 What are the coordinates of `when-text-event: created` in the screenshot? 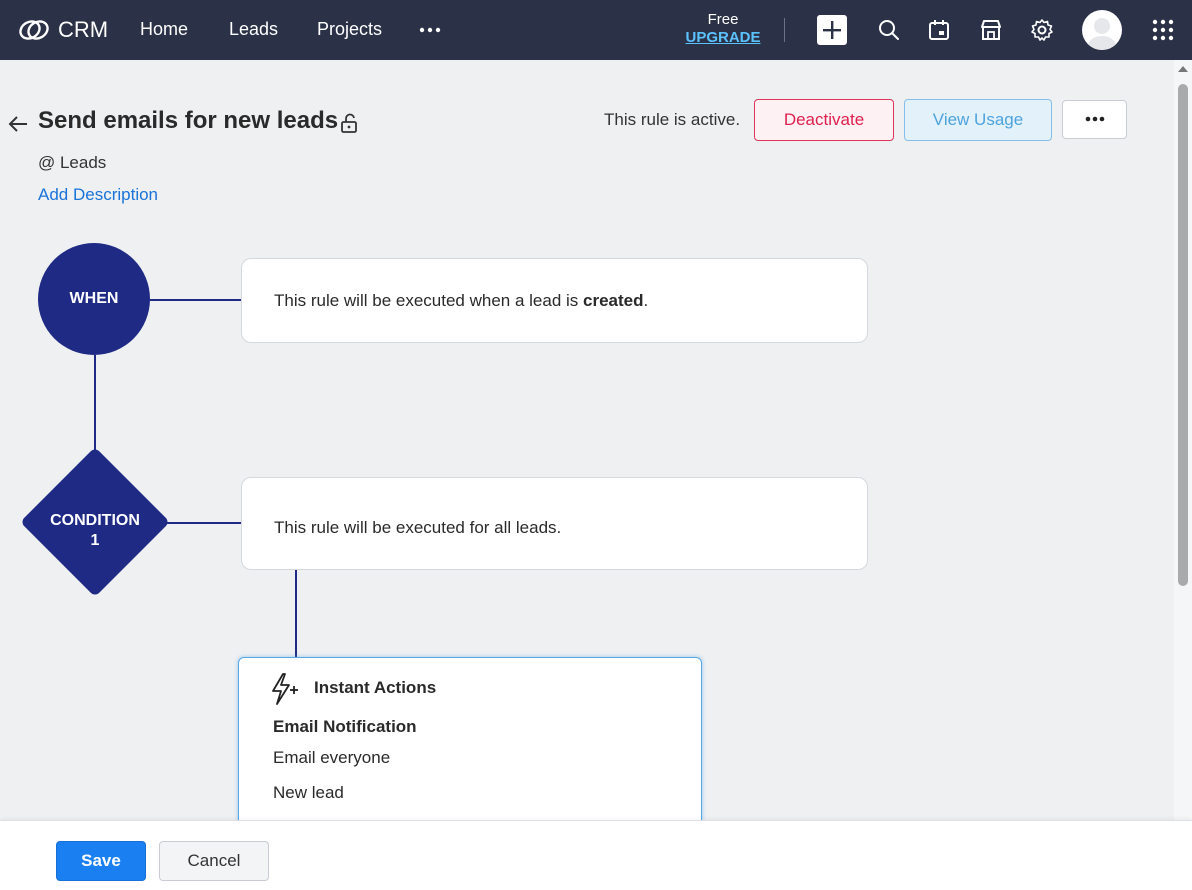 It's located at (613, 300).